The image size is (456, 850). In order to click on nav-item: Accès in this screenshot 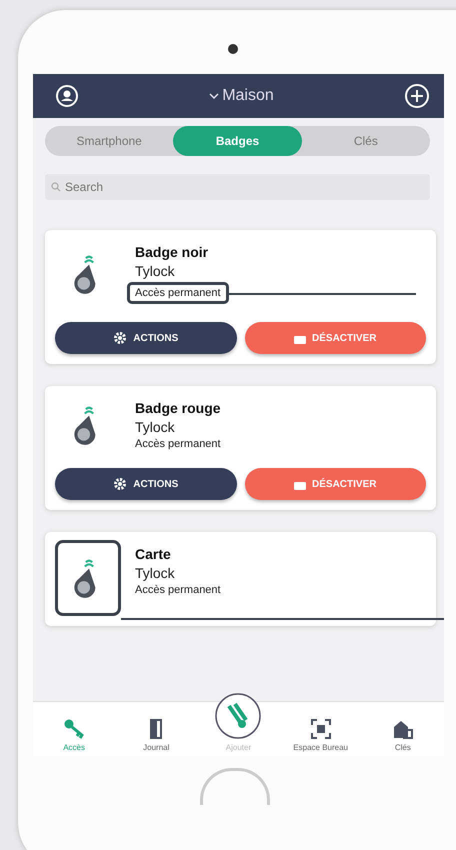, I will do `click(74, 735)`.